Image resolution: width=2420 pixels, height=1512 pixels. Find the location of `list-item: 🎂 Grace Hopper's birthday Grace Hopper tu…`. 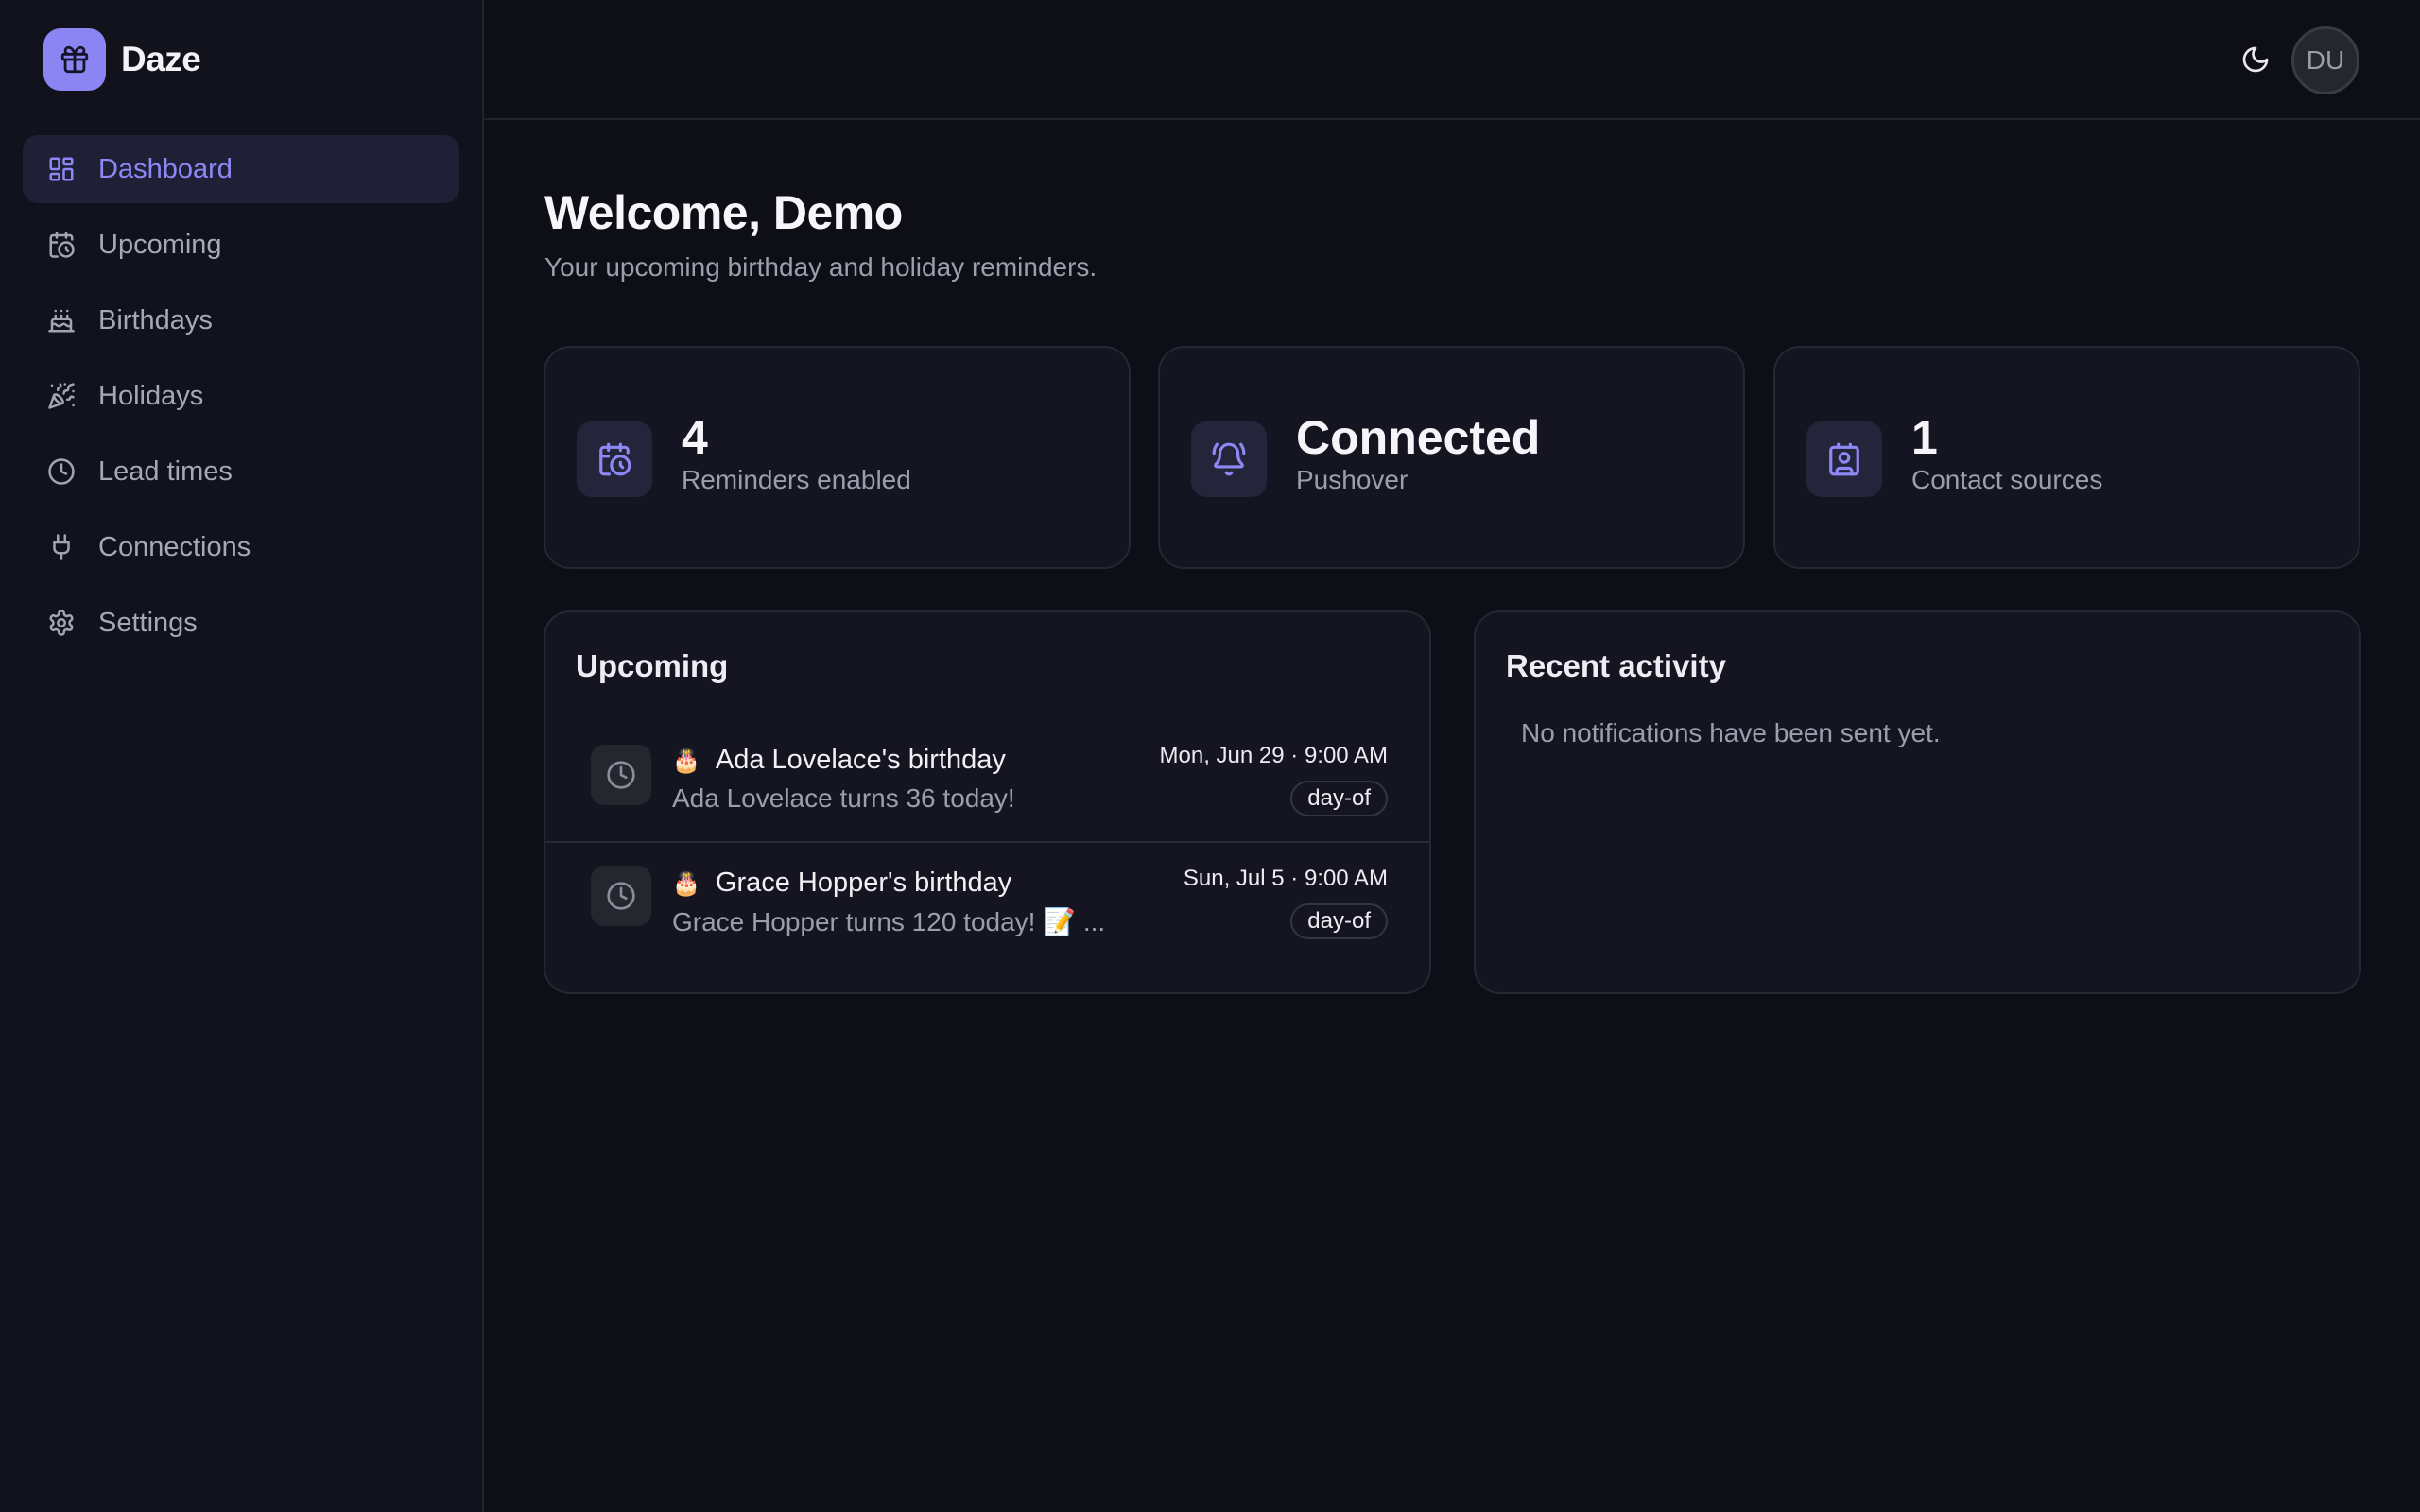

list-item: 🎂 Grace Hopper's birthday Grace Hopper tu… is located at coordinates (987, 901).